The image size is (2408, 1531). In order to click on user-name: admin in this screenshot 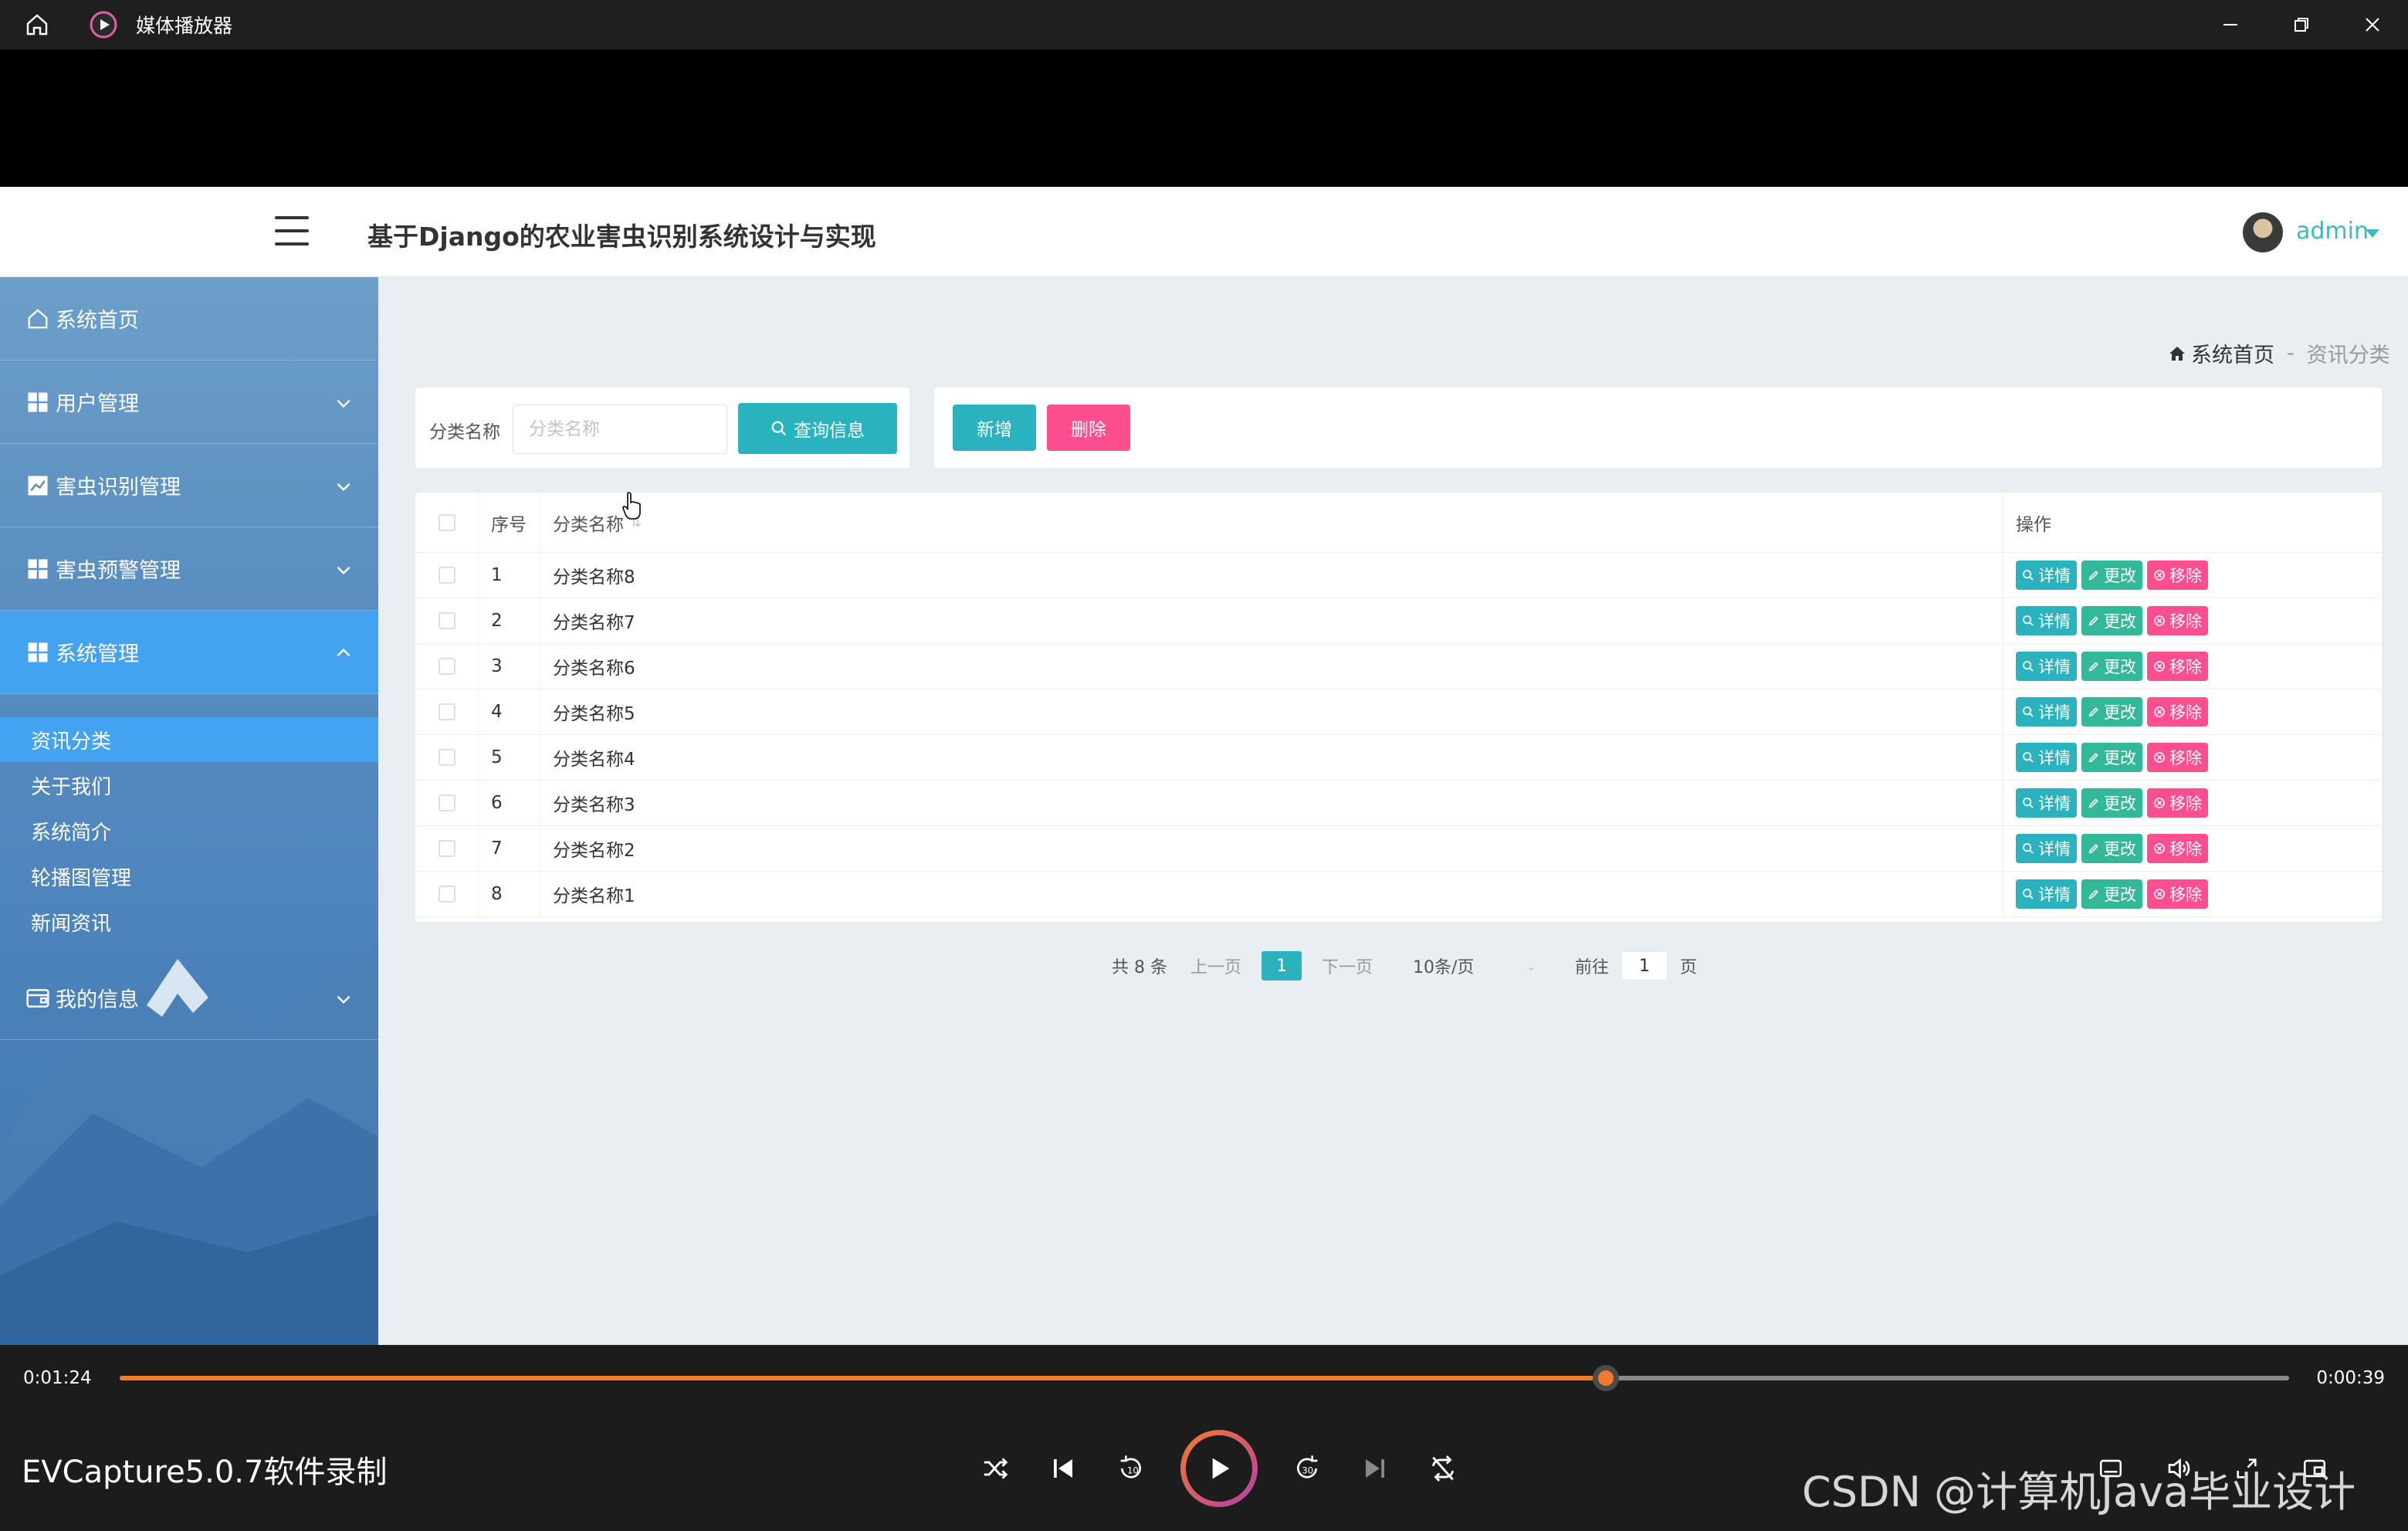, I will do `click(2332, 231)`.